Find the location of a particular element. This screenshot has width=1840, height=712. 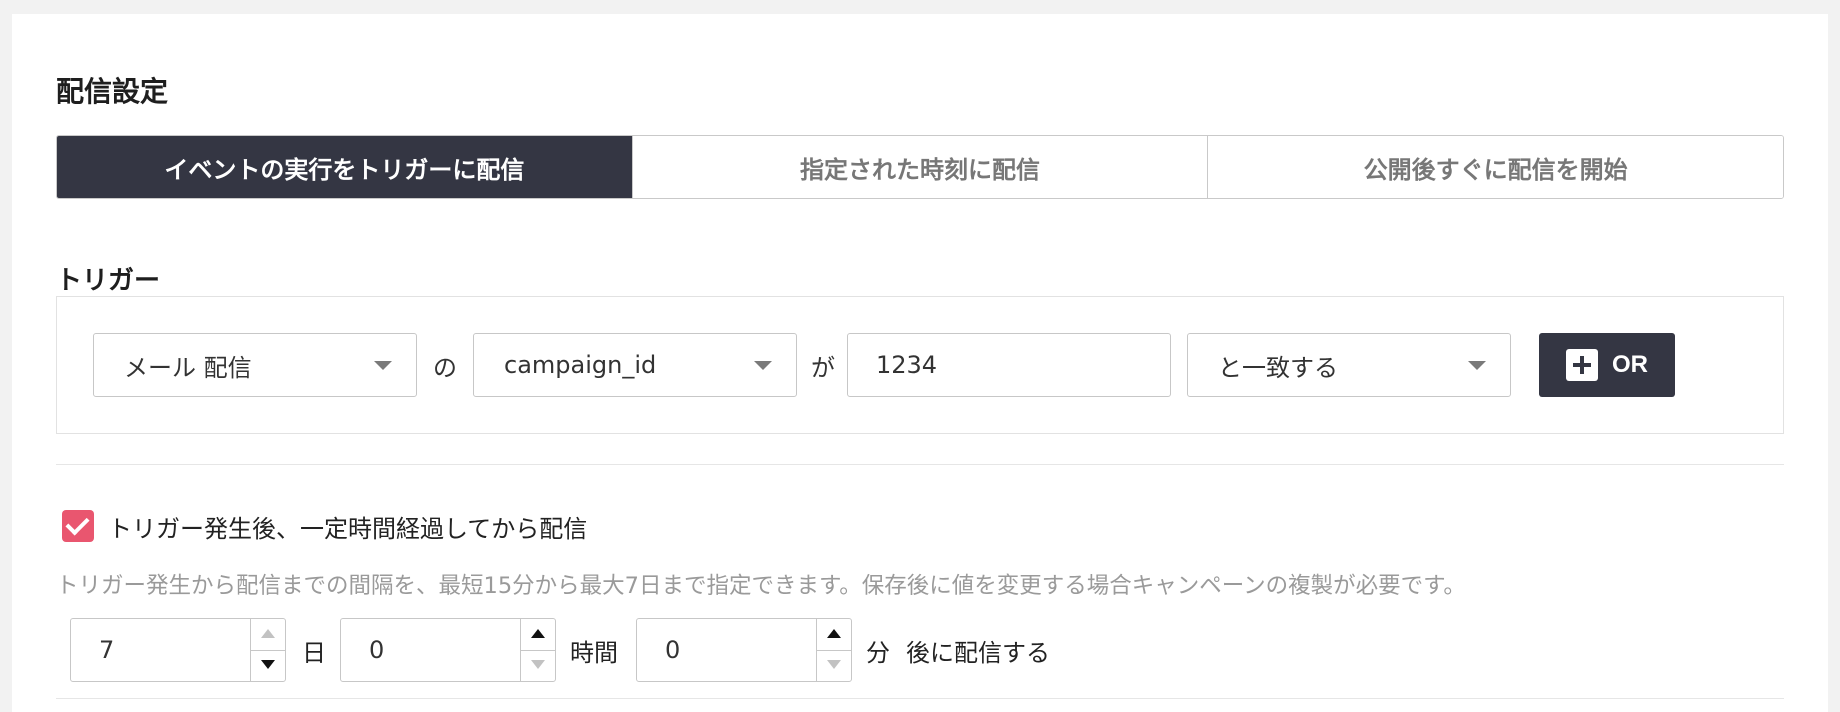

field-select: campaign_id is located at coordinates (635, 365).